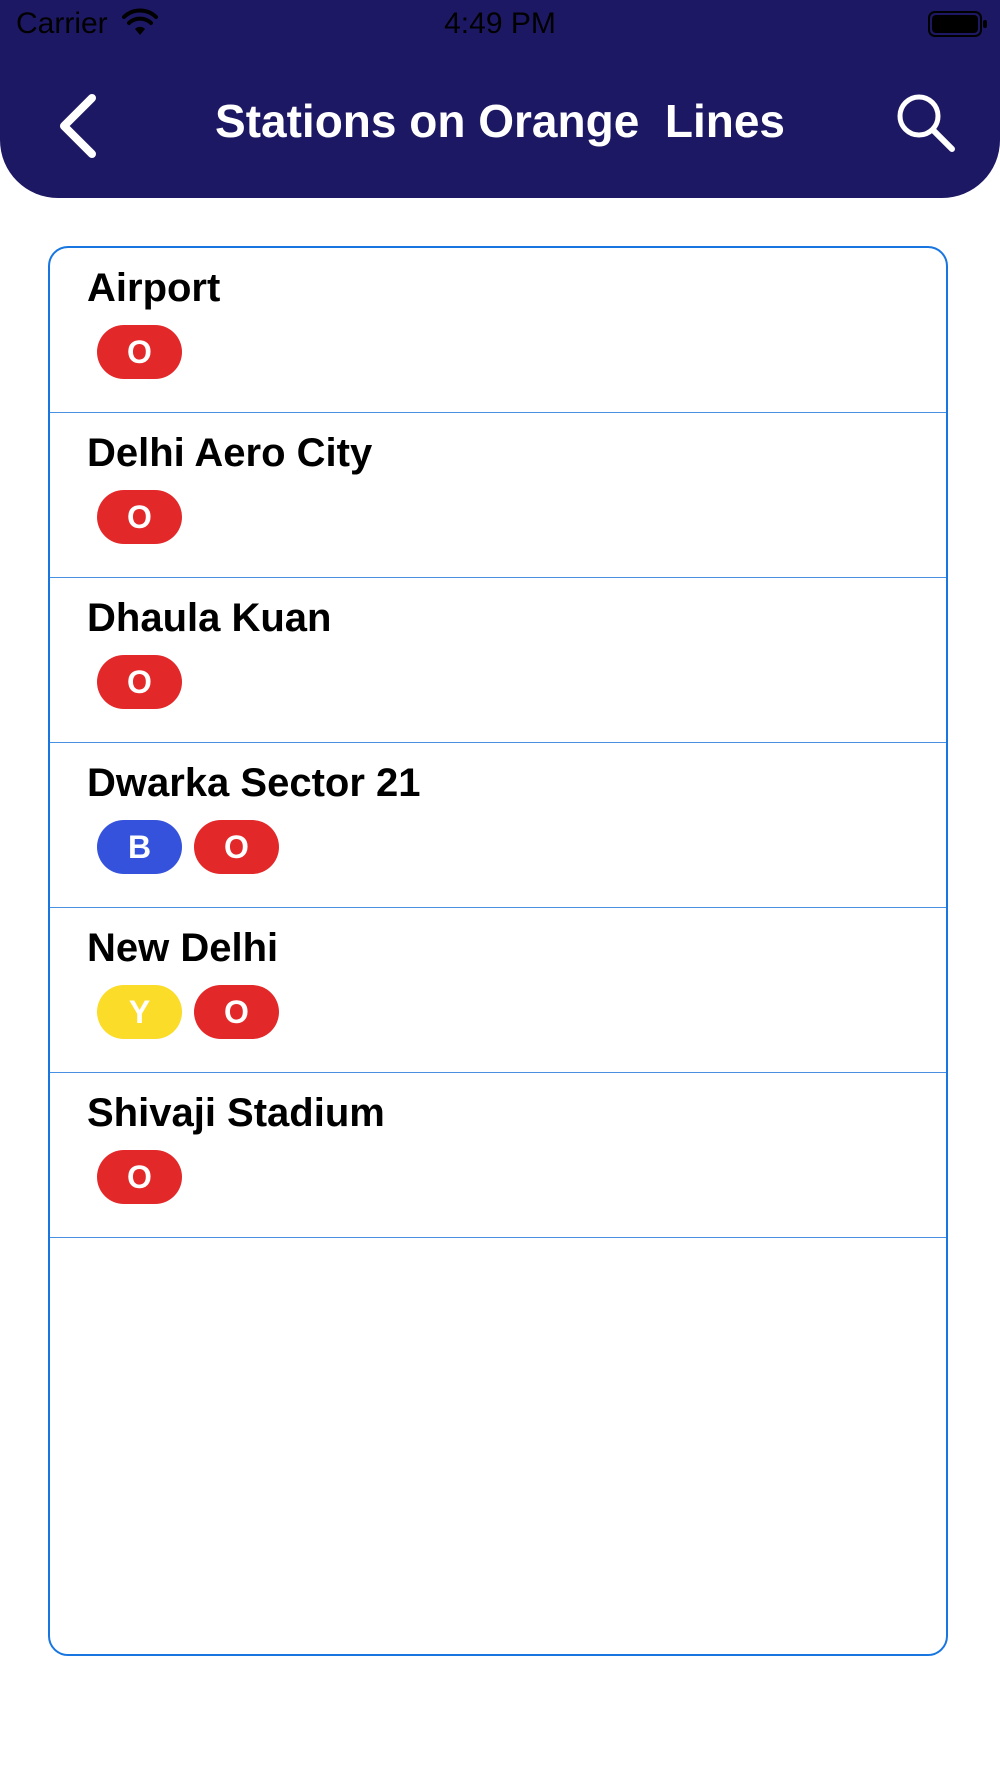  What do you see at coordinates (154, 288) in the screenshot?
I see `station-name: Airport` at bounding box center [154, 288].